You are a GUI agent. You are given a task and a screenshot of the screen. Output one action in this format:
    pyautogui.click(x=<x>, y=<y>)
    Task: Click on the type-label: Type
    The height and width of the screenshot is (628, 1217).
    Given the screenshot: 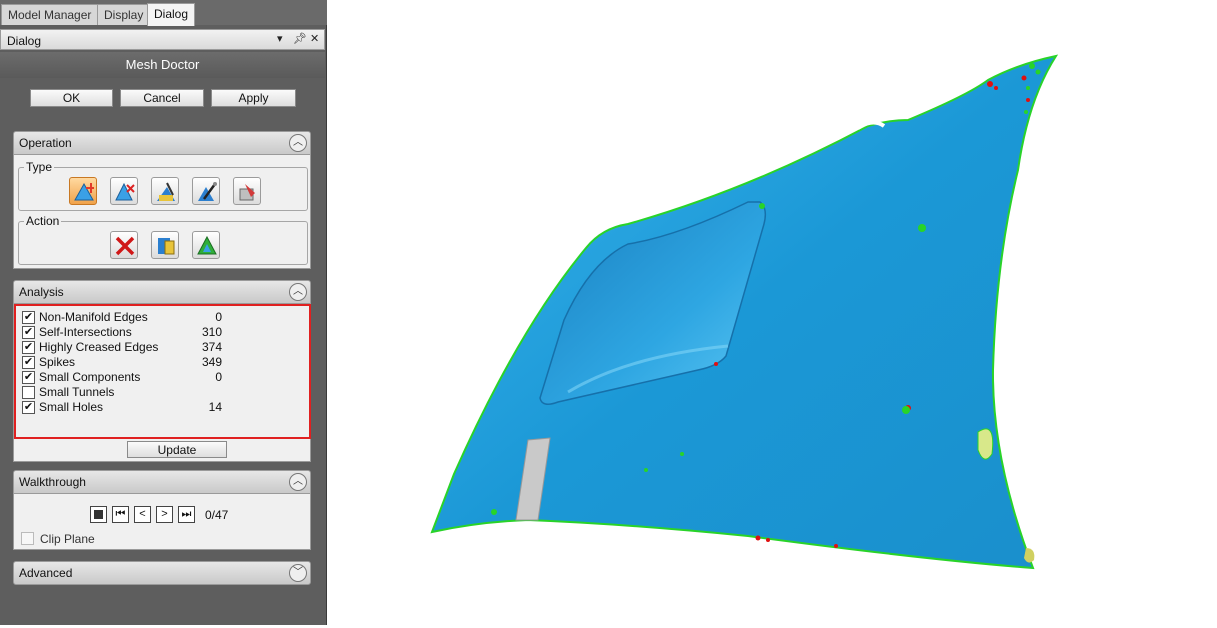 What is the action you would take?
    pyautogui.click(x=39, y=167)
    